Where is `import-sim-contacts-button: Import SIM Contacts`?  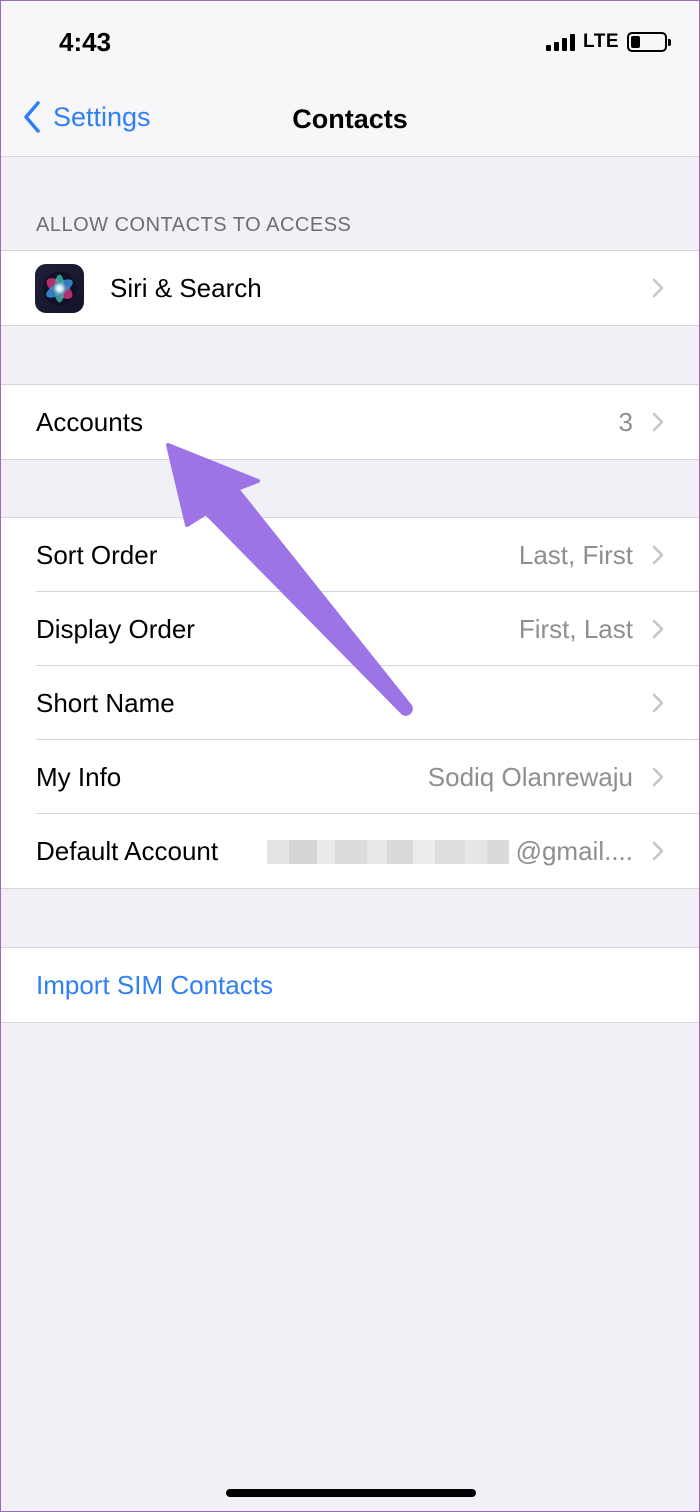
import-sim-contacts-button: Import SIM Contacts is located at coordinates (154, 985).